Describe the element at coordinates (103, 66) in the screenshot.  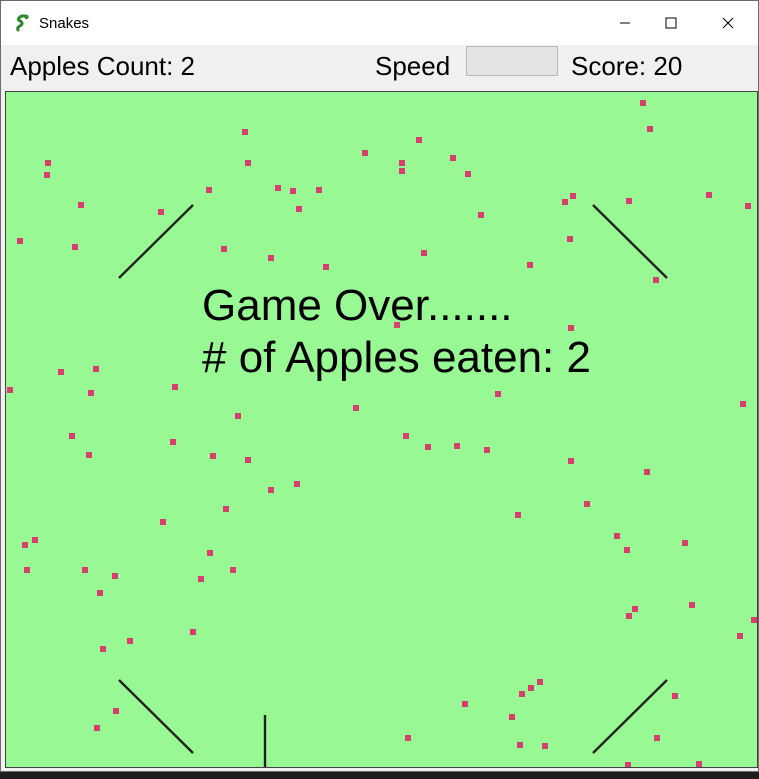
I see `apples-count-label: Apples Count: 2` at that location.